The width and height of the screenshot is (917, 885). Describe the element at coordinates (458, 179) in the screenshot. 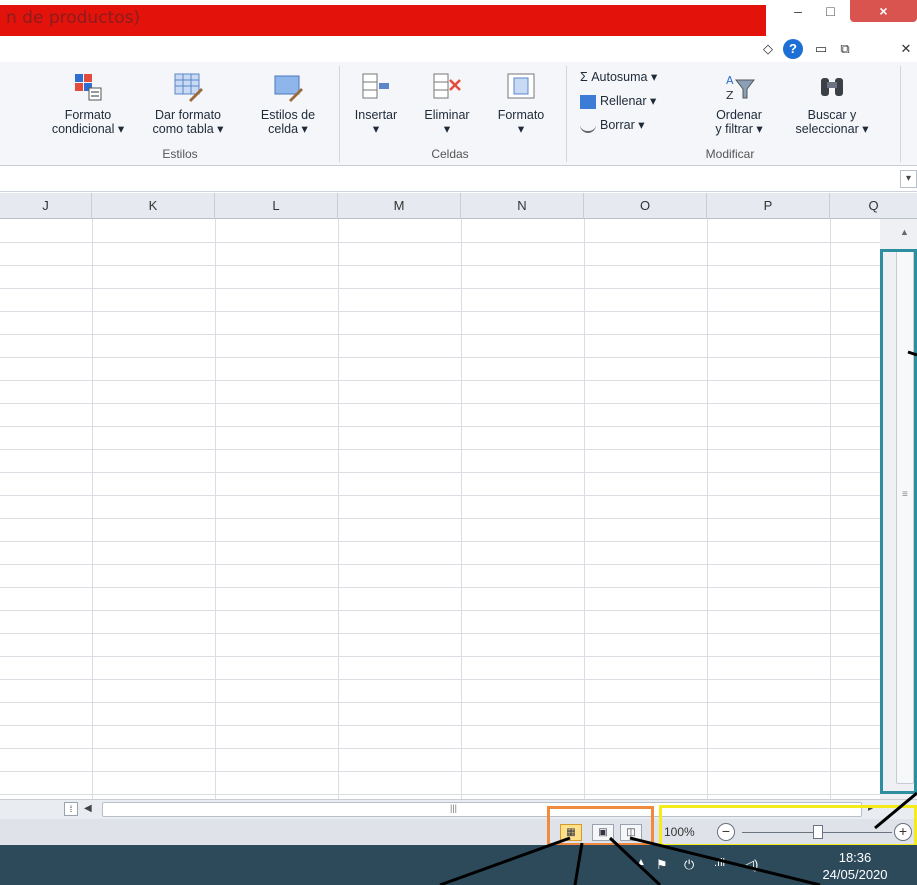

I see `formula-bar: ▾` at that location.